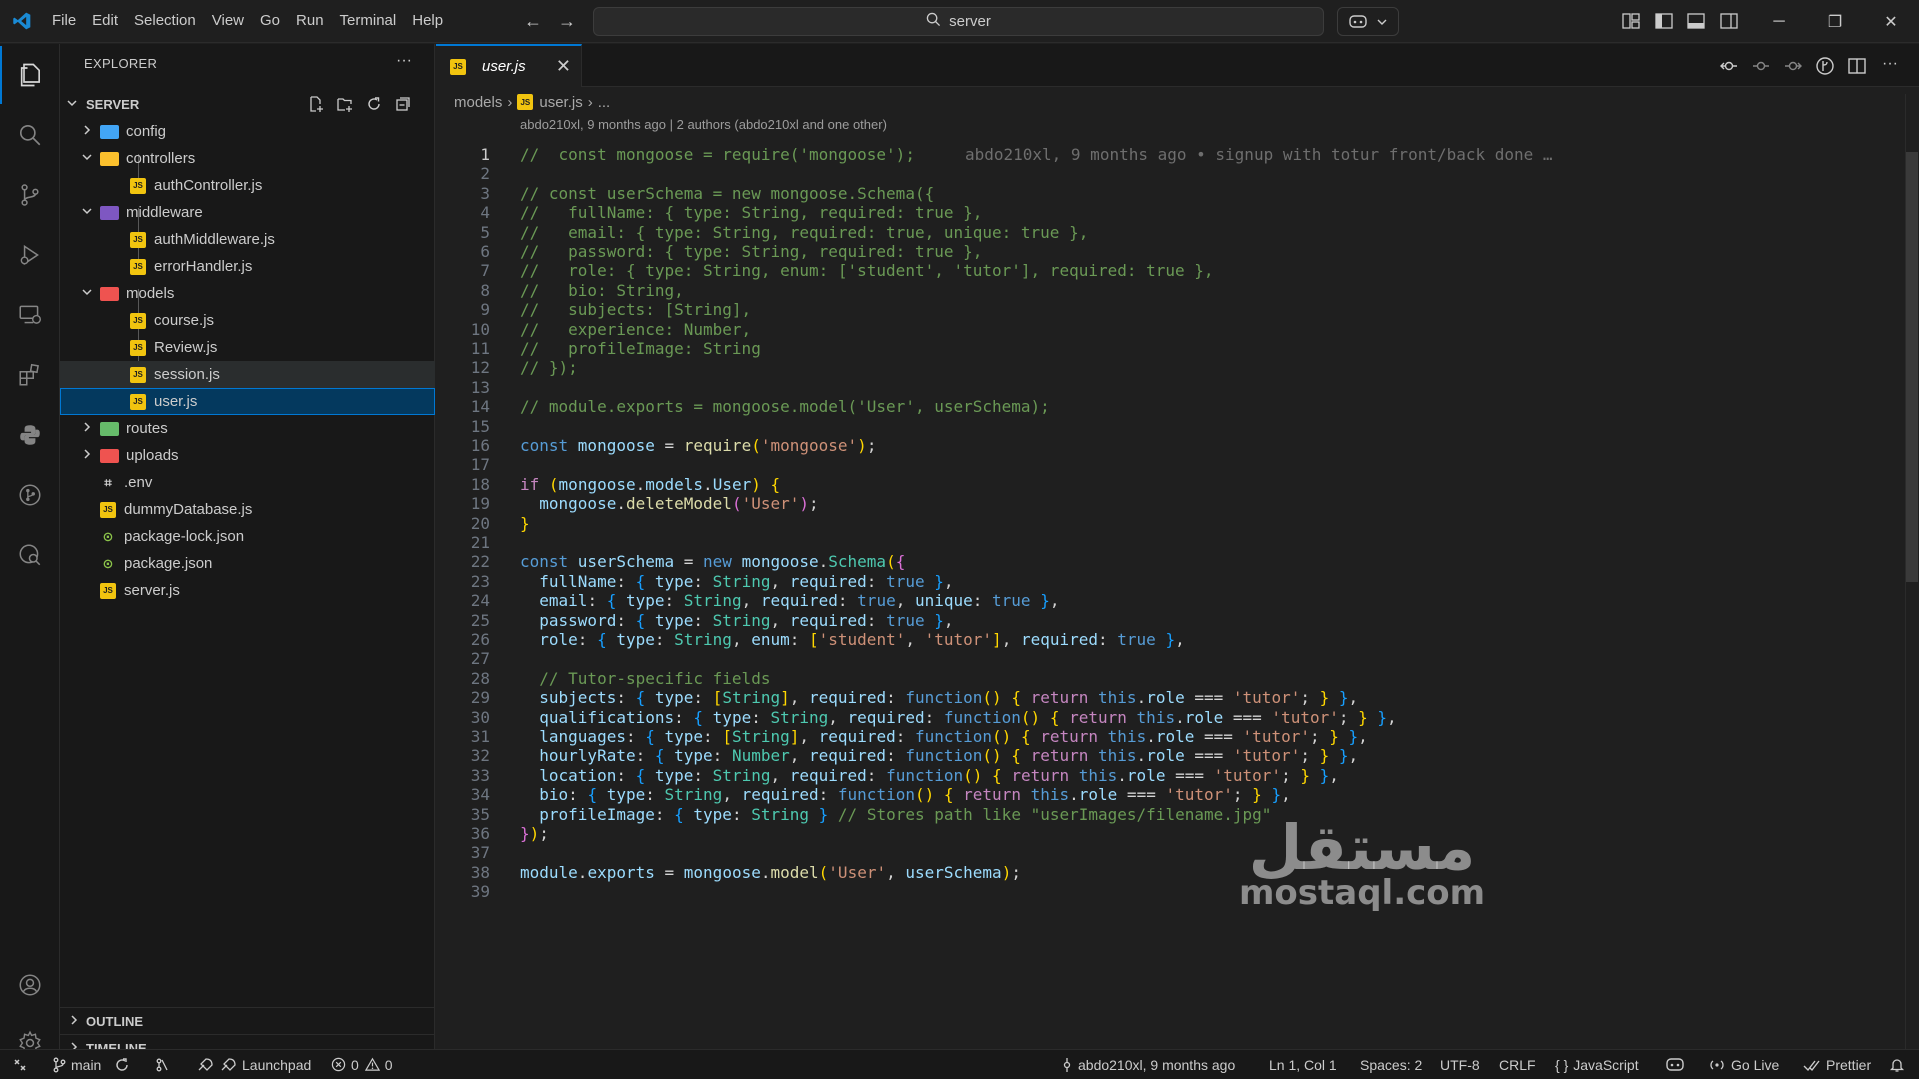  Describe the element at coordinates (1148, 1064) in the screenshot. I see `blame-status: abdo210xl, 9 months ago` at that location.